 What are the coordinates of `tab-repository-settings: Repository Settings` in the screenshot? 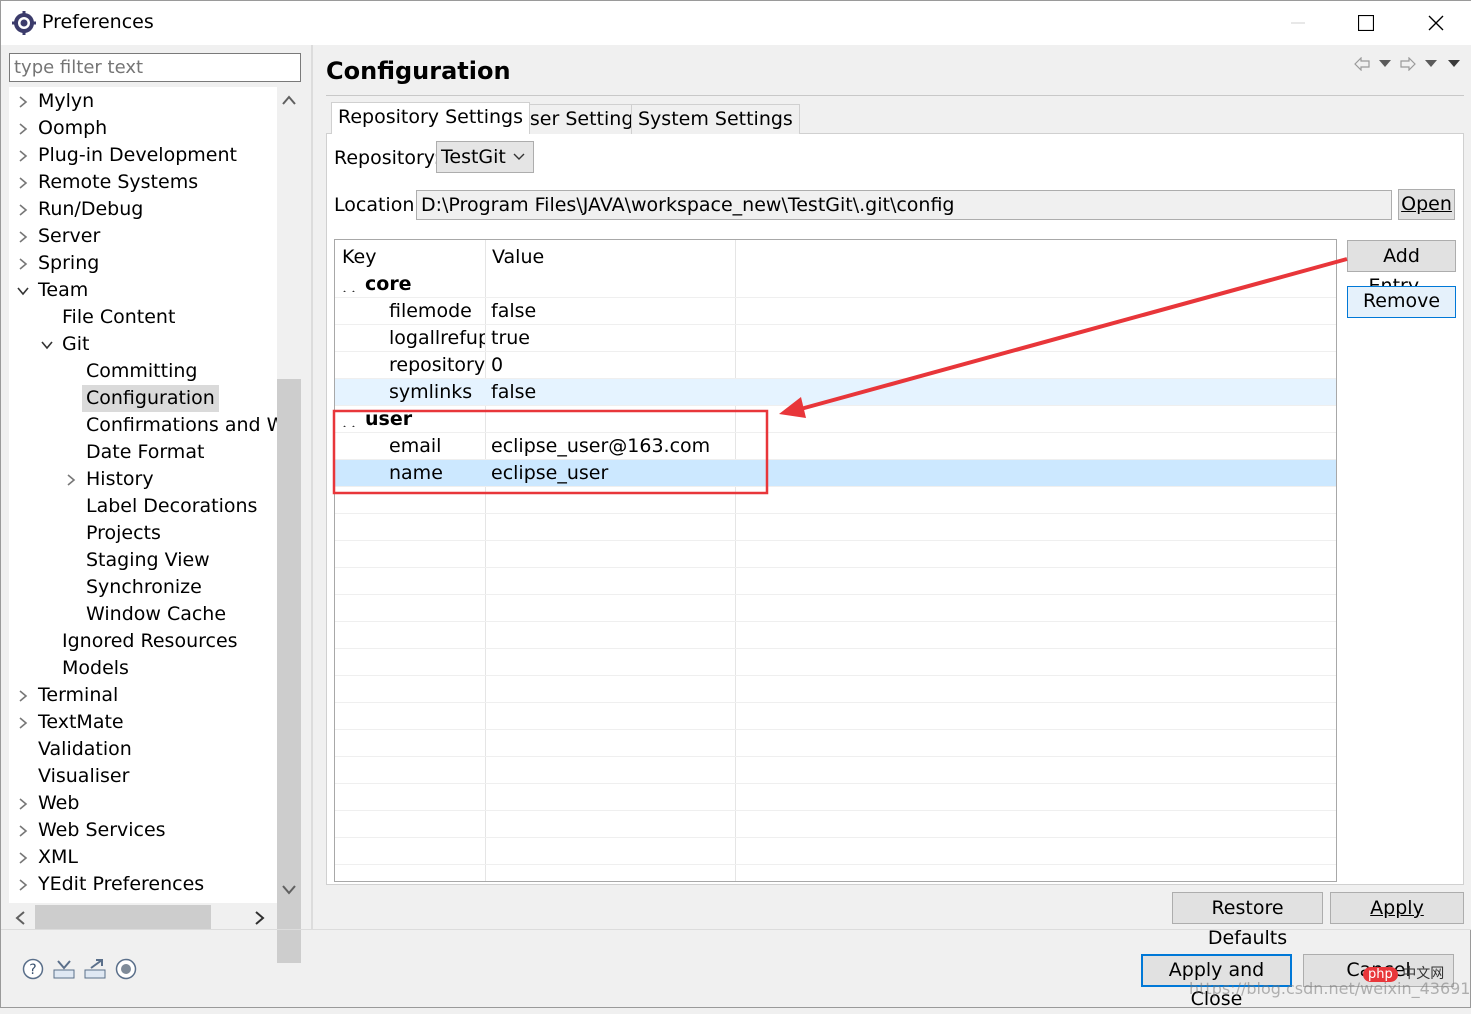 It's located at (430, 118).